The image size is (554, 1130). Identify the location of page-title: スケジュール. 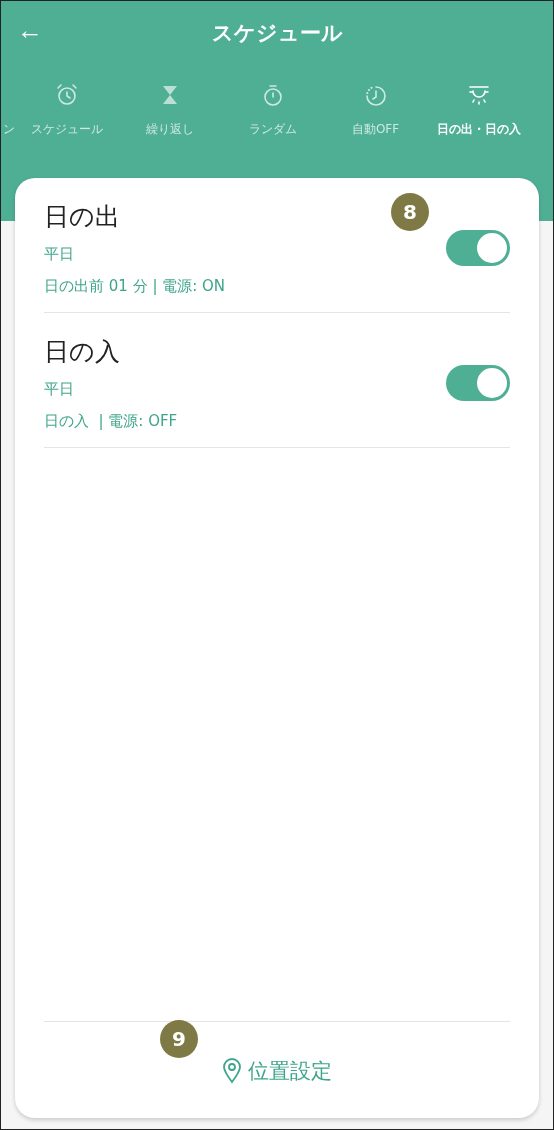
(277, 33).